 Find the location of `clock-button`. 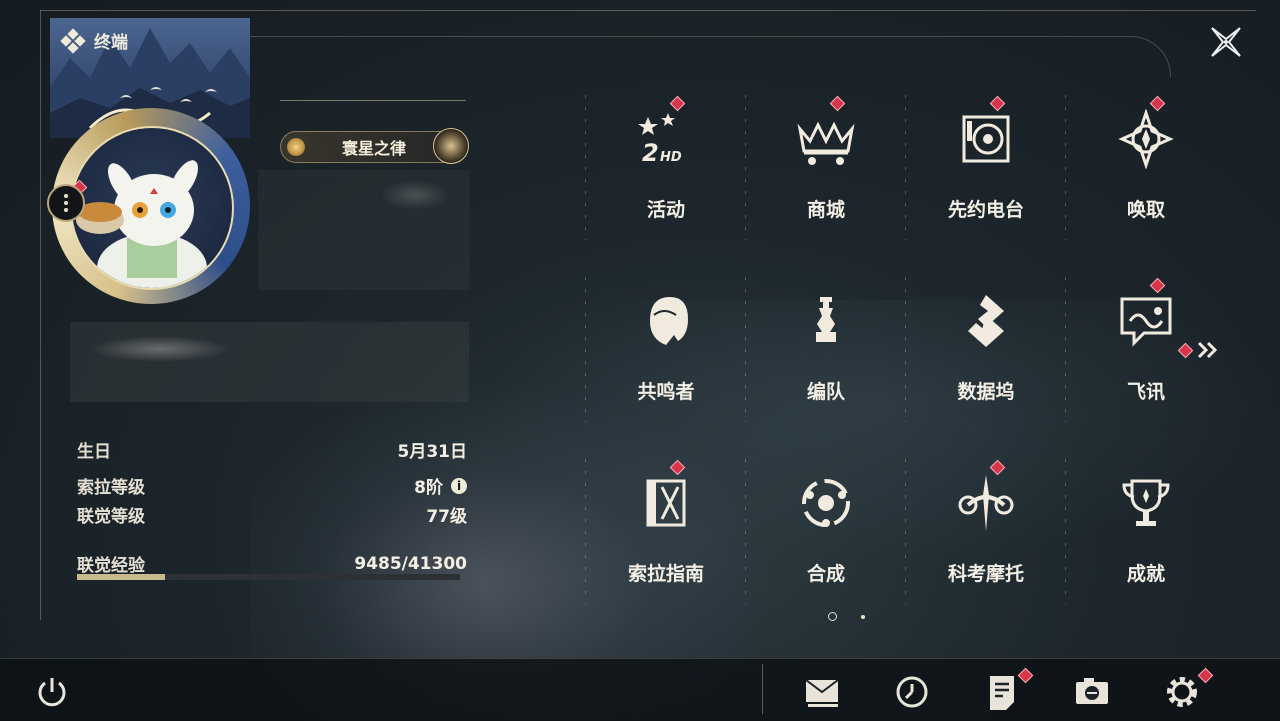

clock-button is located at coordinates (912, 692).